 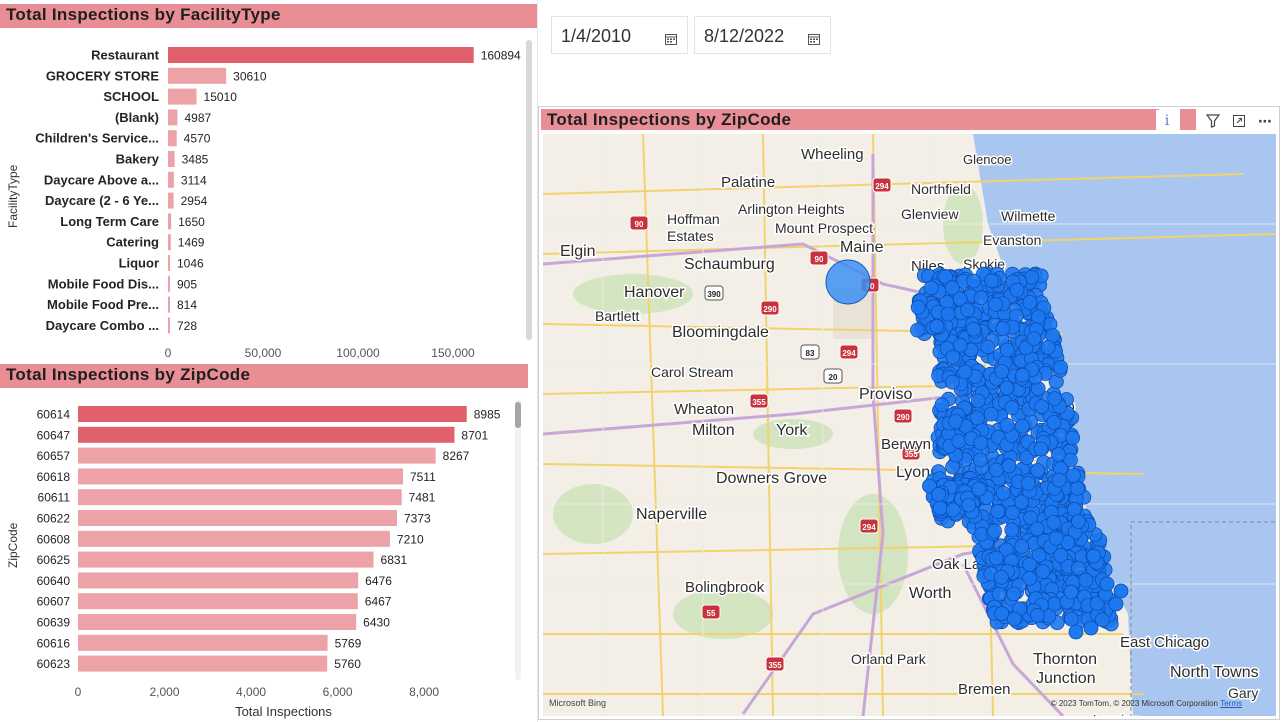 I want to click on category-label: Bakery, so click(x=138, y=159).